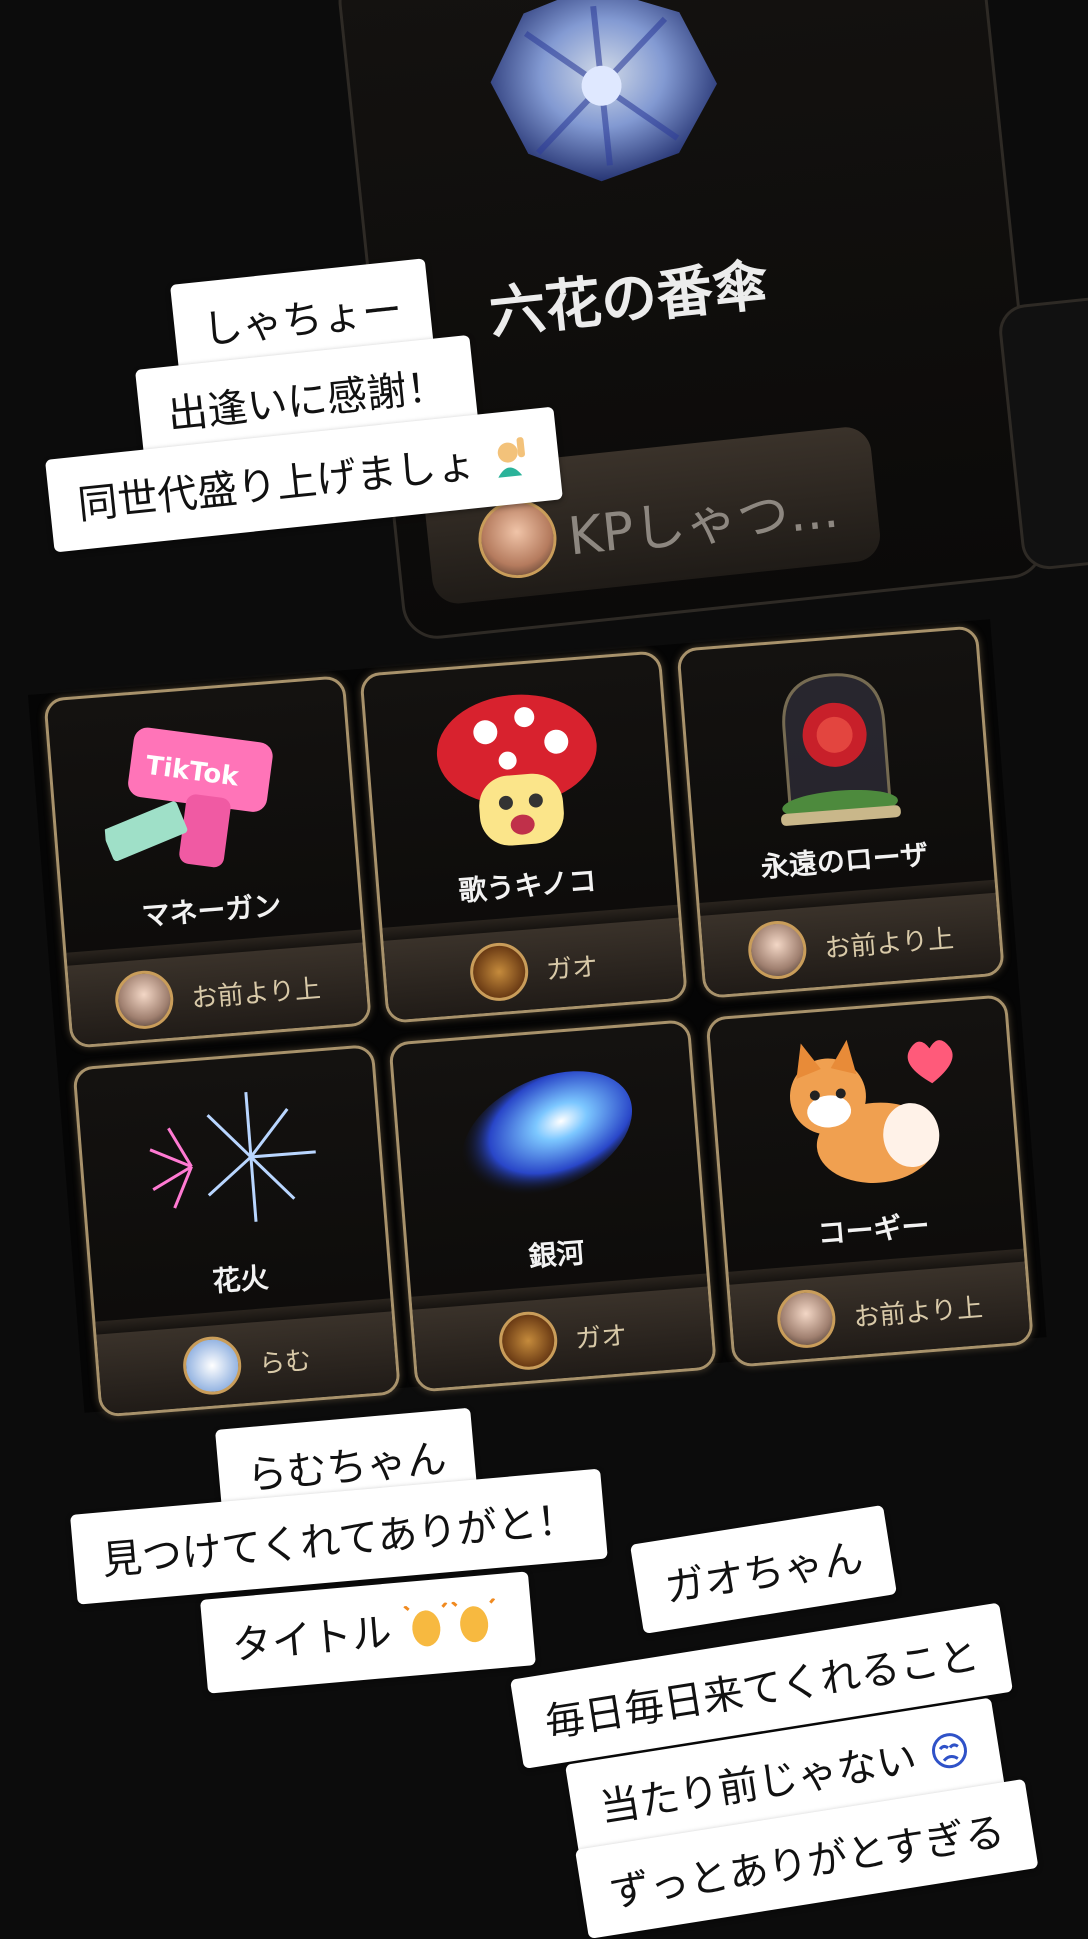 This screenshot has height=1939, width=1088. What do you see at coordinates (601, 99) in the screenshot?
I see `snow-umbrella-icon` at bounding box center [601, 99].